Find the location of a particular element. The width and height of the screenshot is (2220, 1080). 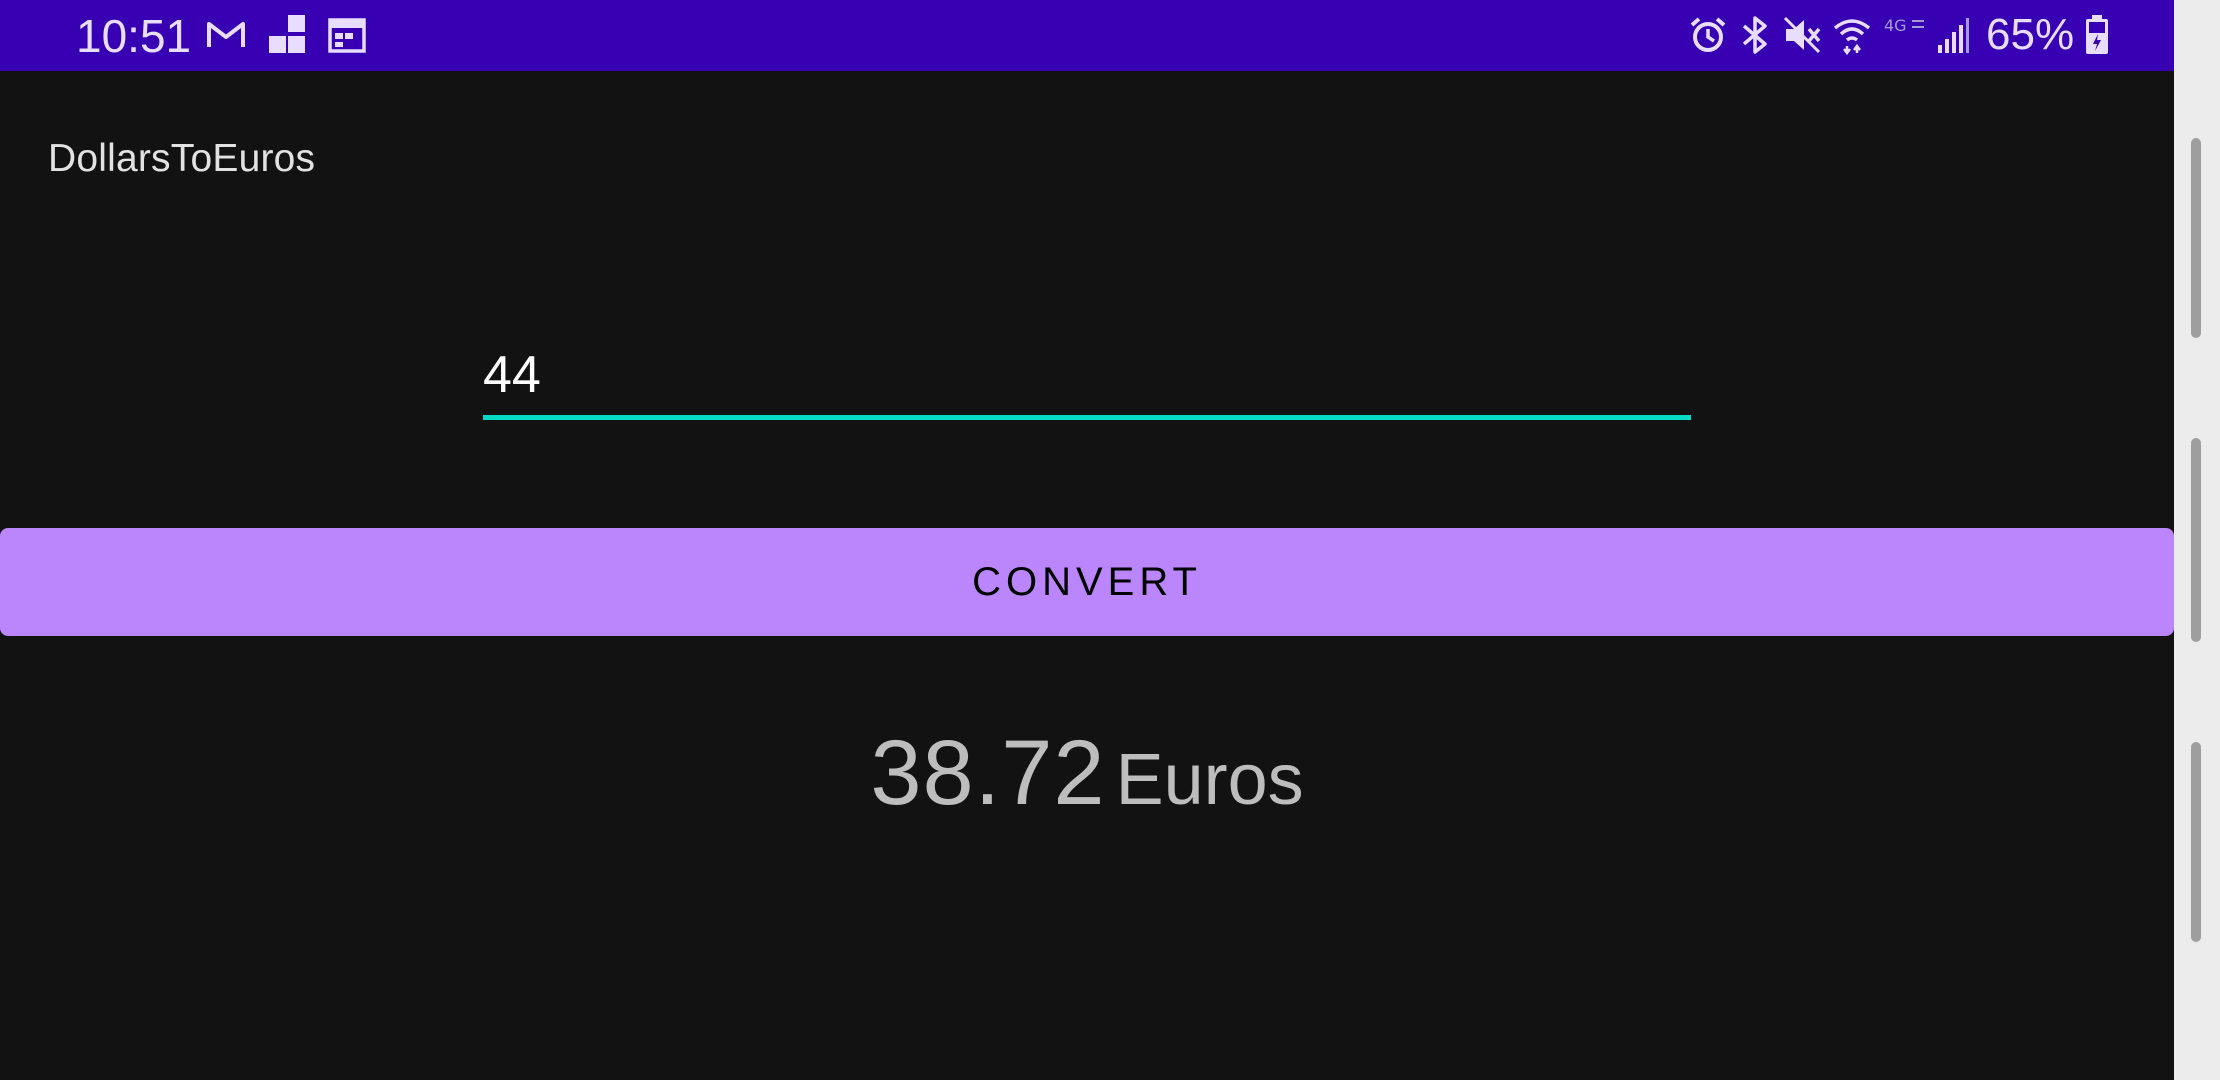

edge-handle-bottom is located at coordinates (2196, 842).